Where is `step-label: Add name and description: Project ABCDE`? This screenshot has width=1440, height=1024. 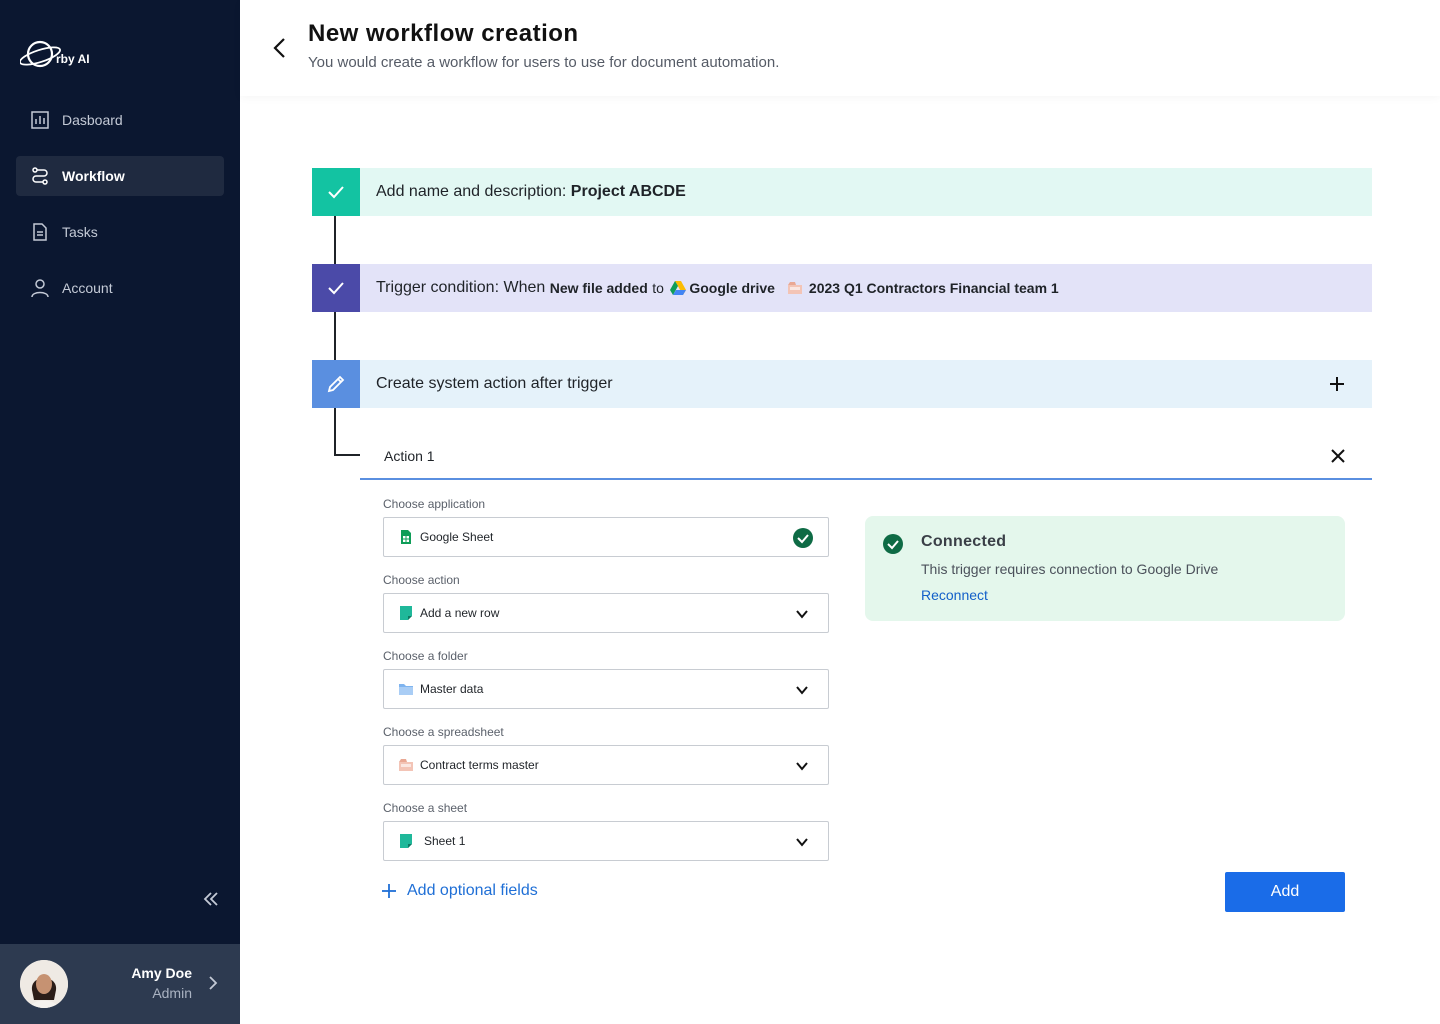 step-label: Add name and description: Project ABCDE is located at coordinates (523, 192).